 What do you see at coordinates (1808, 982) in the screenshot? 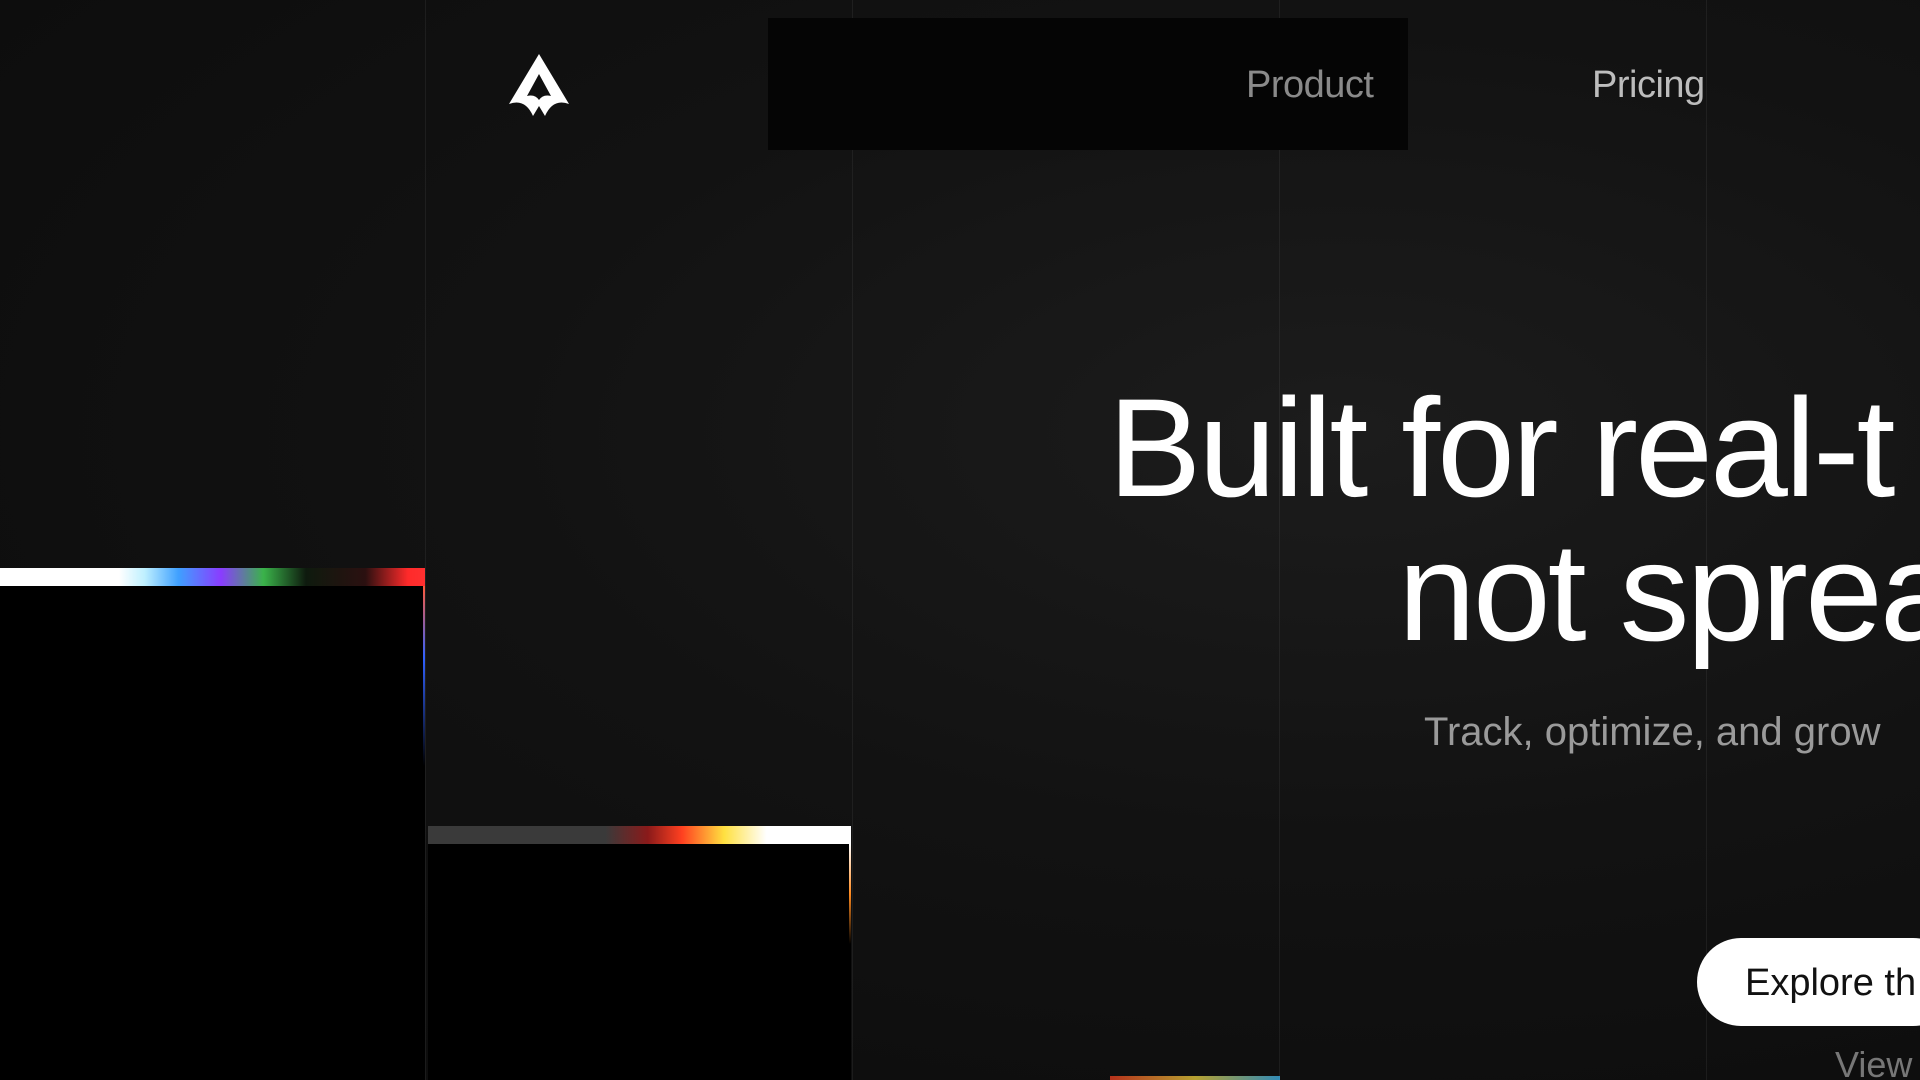
I see `explore-button: Explore th` at bounding box center [1808, 982].